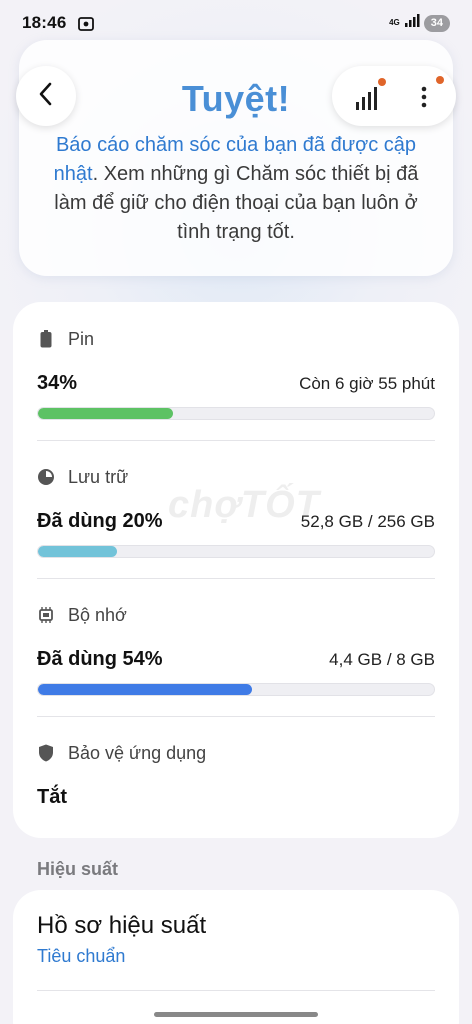  Describe the element at coordinates (367, 521) in the screenshot. I see `storage-capacity: 52,8 GB / 256 GB` at that location.